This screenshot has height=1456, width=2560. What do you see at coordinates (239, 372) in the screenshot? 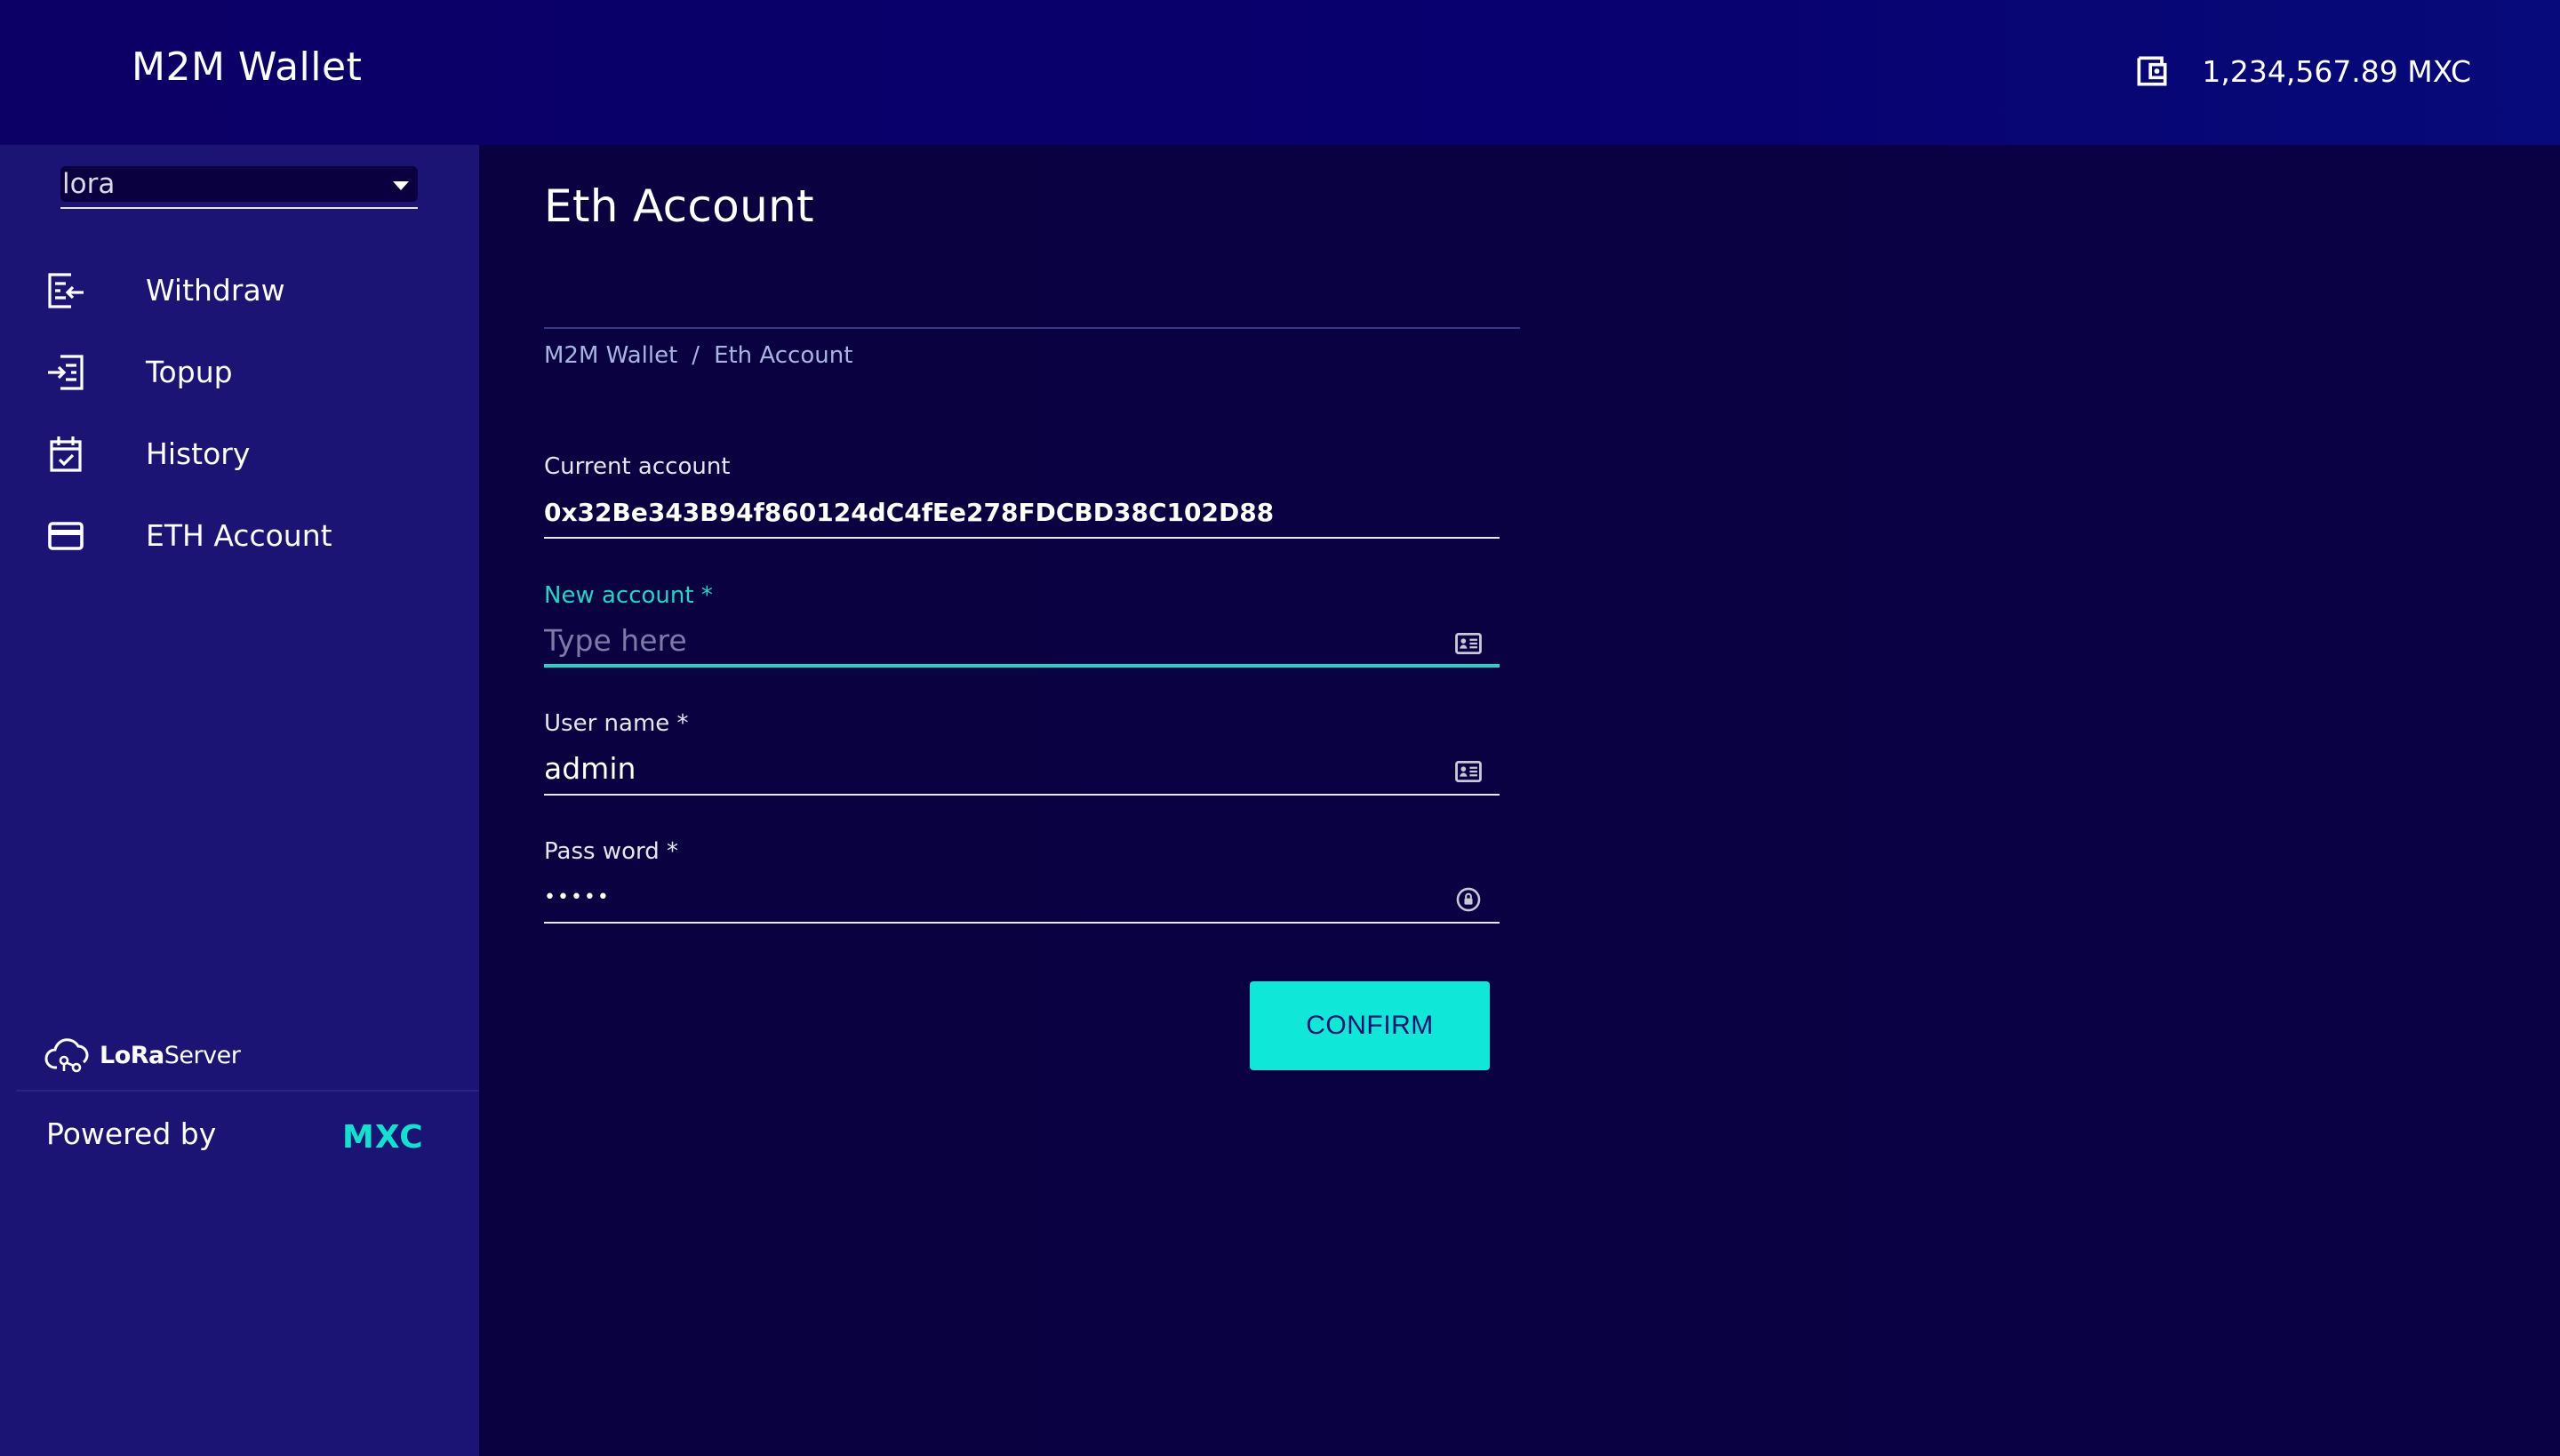
I see `sidebar-item-topup: Topup` at bounding box center [239, 372].